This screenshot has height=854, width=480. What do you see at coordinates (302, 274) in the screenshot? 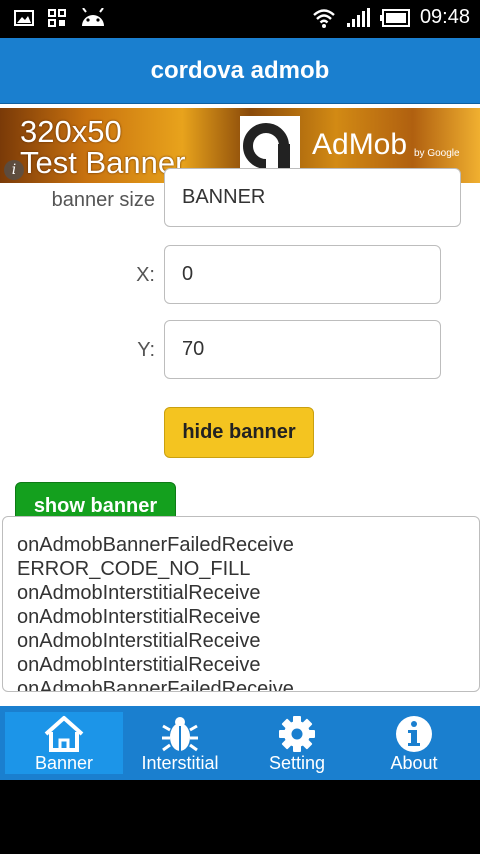
I see `x-input: 0` at bounding box center [302, 274].